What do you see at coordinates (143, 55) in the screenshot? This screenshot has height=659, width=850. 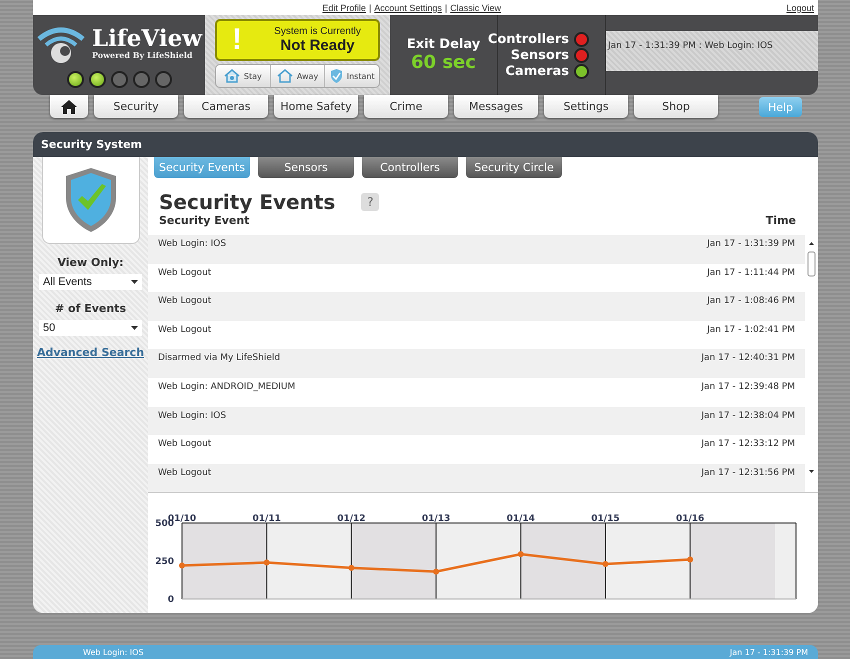 I see `logo-tagline: Powered By LifeShield` at bounding box center [143, 55].